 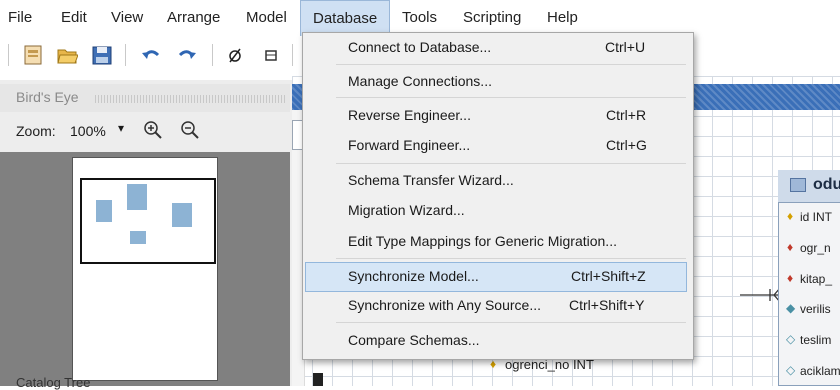 I want to click on table-column: aciklam, so click(x=820, y=371).